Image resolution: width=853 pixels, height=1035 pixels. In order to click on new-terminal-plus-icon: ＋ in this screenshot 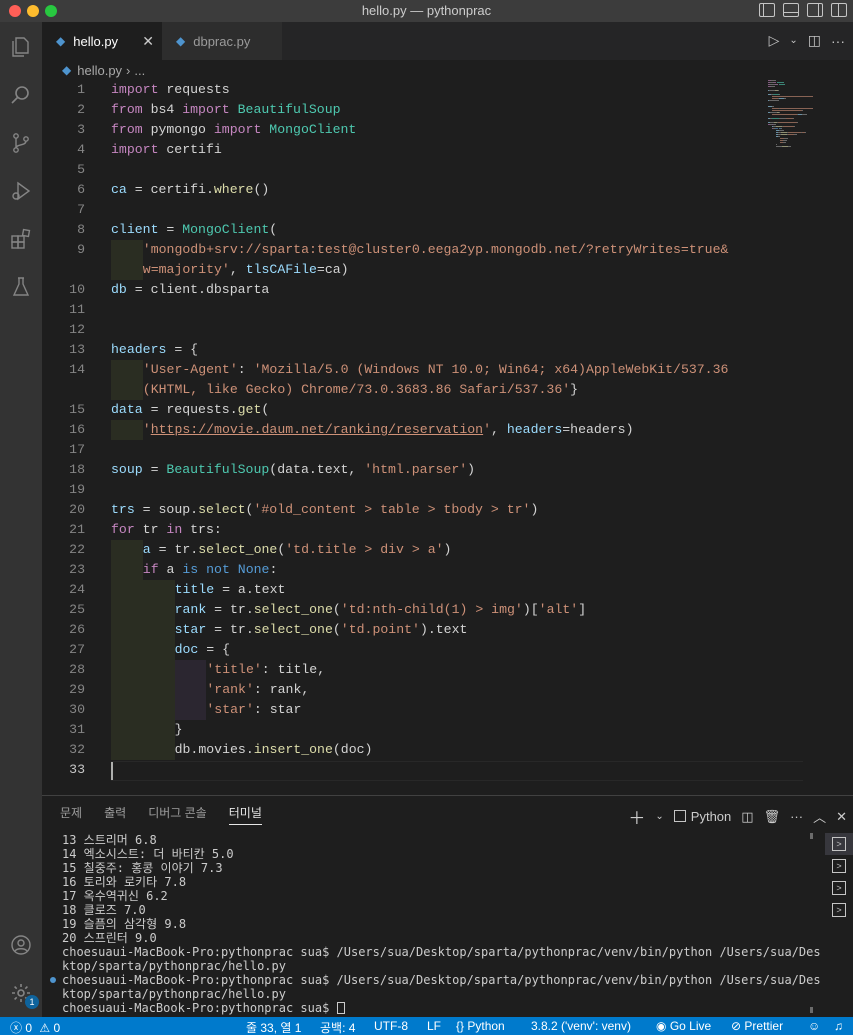, I will do `click(636, 816)`.